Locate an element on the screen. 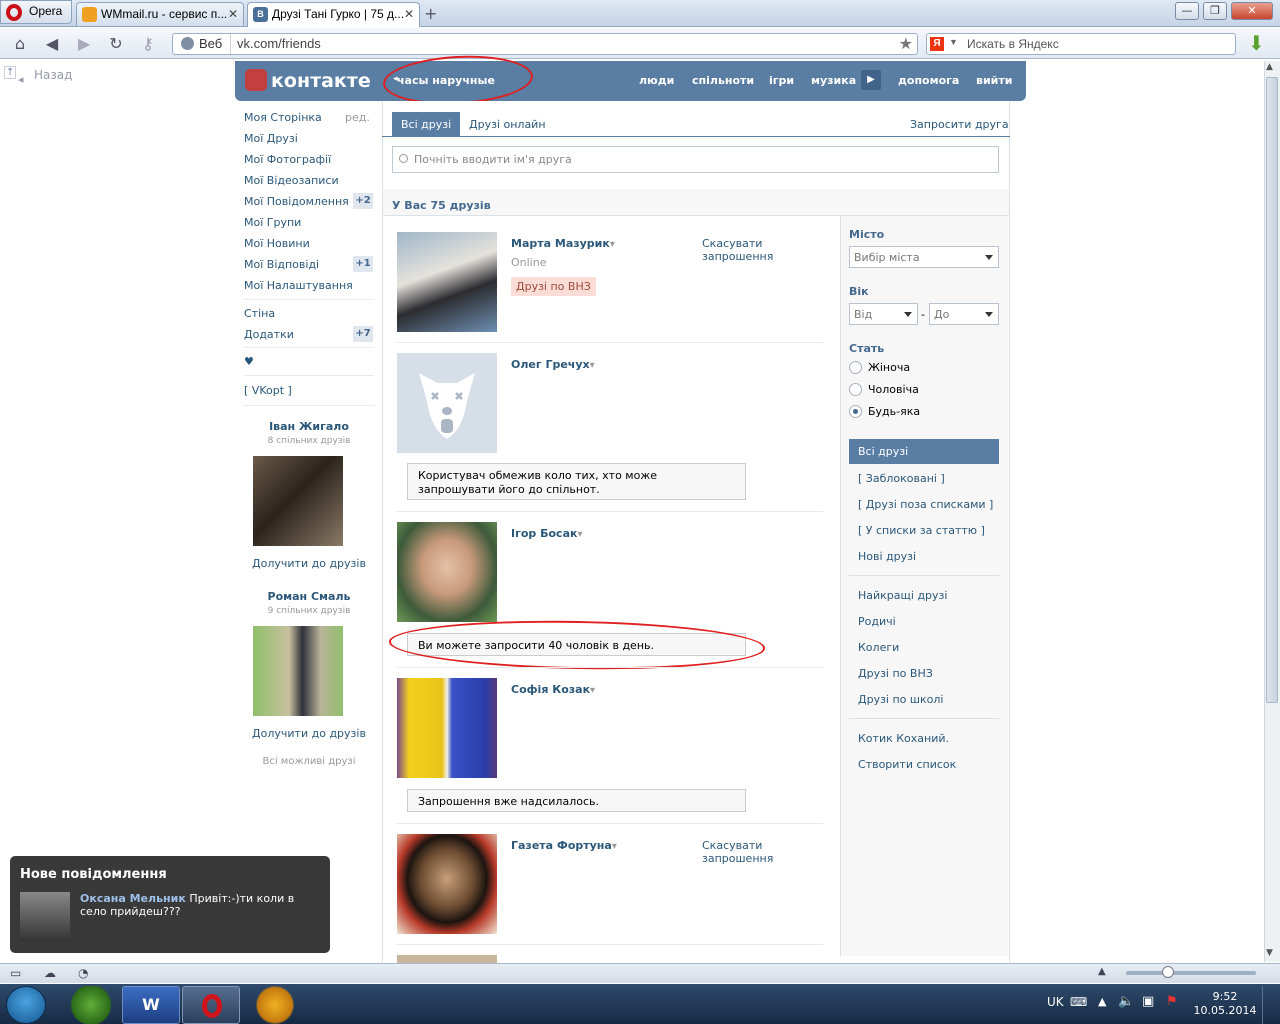  heart-icon: ♥ is located at coordinates (249, 361).